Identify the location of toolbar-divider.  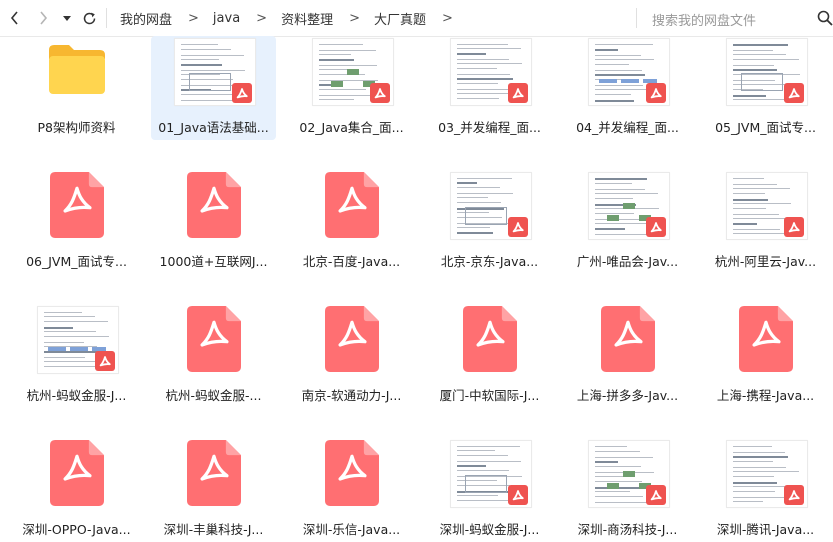
(106, 18).